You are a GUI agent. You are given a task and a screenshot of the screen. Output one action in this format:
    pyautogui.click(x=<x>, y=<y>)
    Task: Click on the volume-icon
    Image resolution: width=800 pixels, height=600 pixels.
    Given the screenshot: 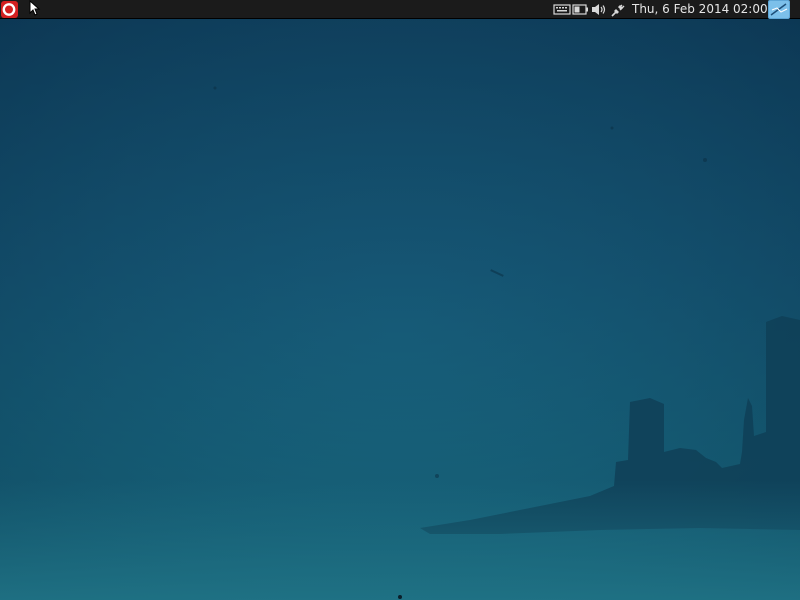 What is the action you would take?
    pyautogui.click(x=598, y=9)
    